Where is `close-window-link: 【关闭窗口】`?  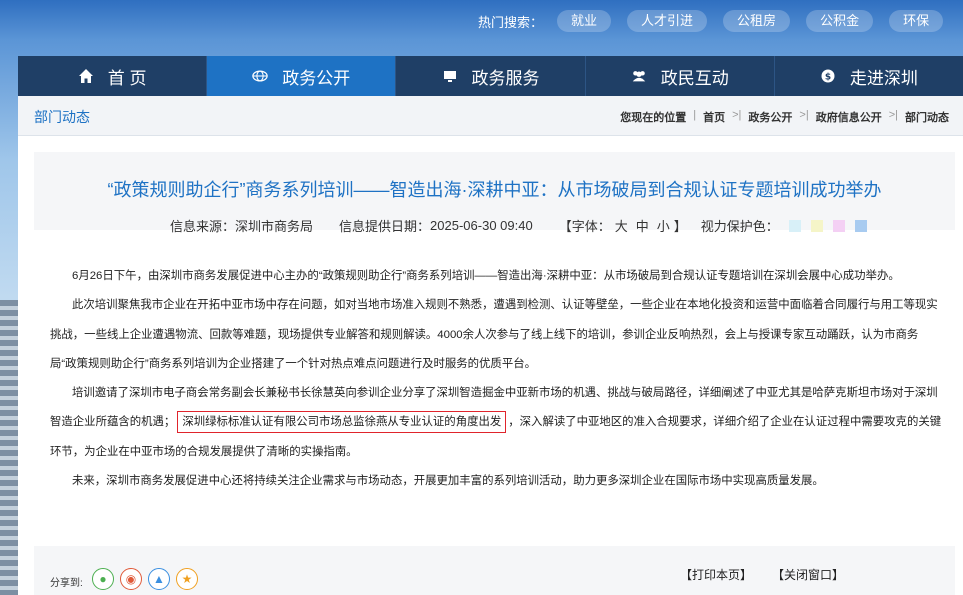 close-window-link: 【关闭窗口】 is located at coordinates (808, 574).